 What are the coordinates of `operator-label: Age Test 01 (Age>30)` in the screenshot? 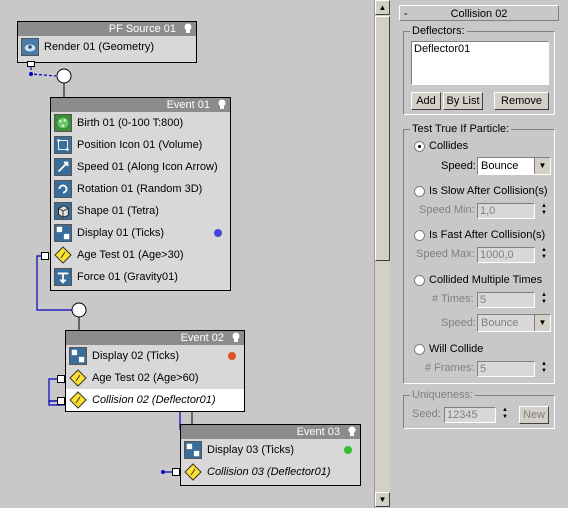 It's located at (130, 255).